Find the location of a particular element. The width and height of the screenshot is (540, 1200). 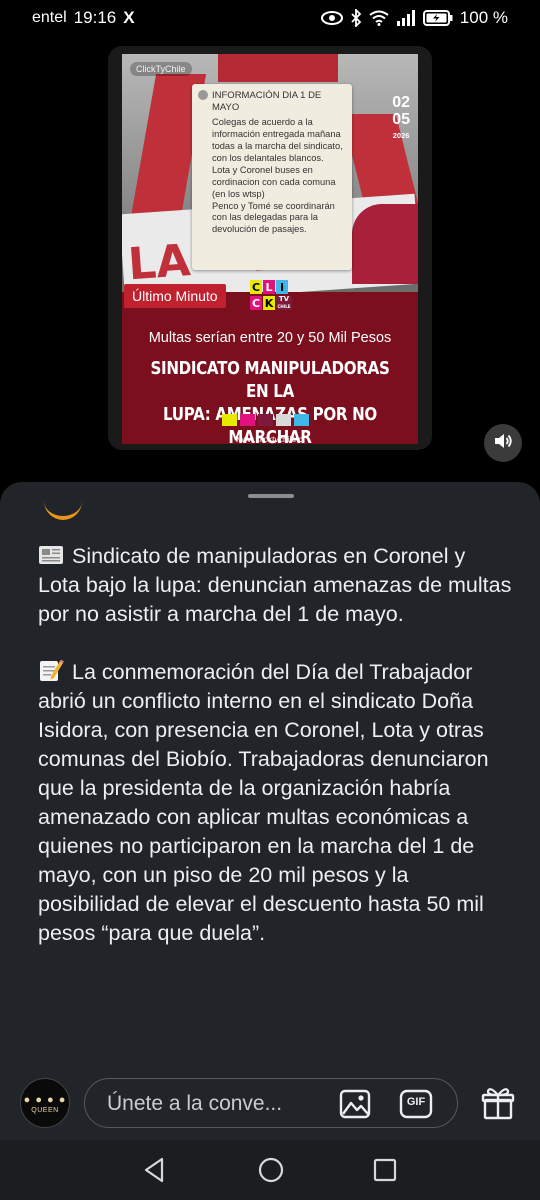

x-notification-icon: X is located at coordinates (129, 17).